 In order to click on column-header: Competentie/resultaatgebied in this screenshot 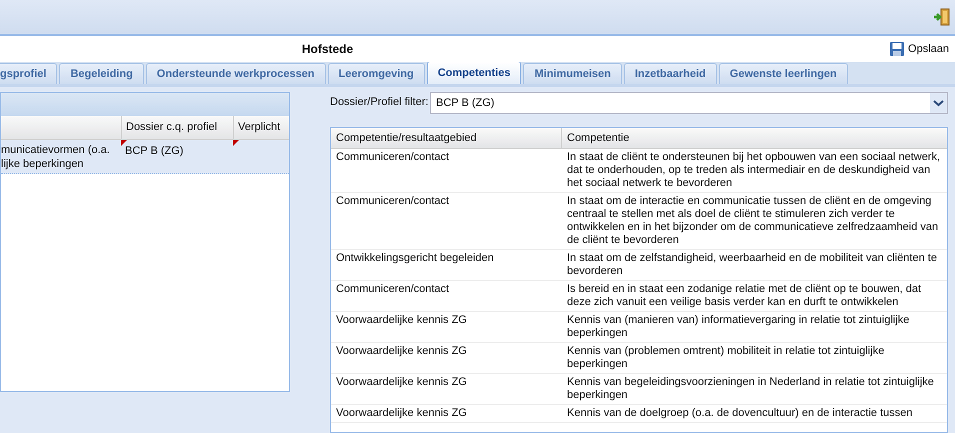, I will do `click(446, 138)`.